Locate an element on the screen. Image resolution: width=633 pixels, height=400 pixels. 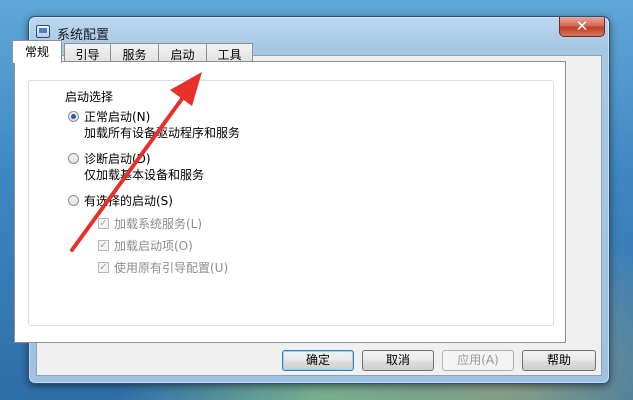
use-original-boot-config-checkbox: ✓ is located at coordinates (103, 267).